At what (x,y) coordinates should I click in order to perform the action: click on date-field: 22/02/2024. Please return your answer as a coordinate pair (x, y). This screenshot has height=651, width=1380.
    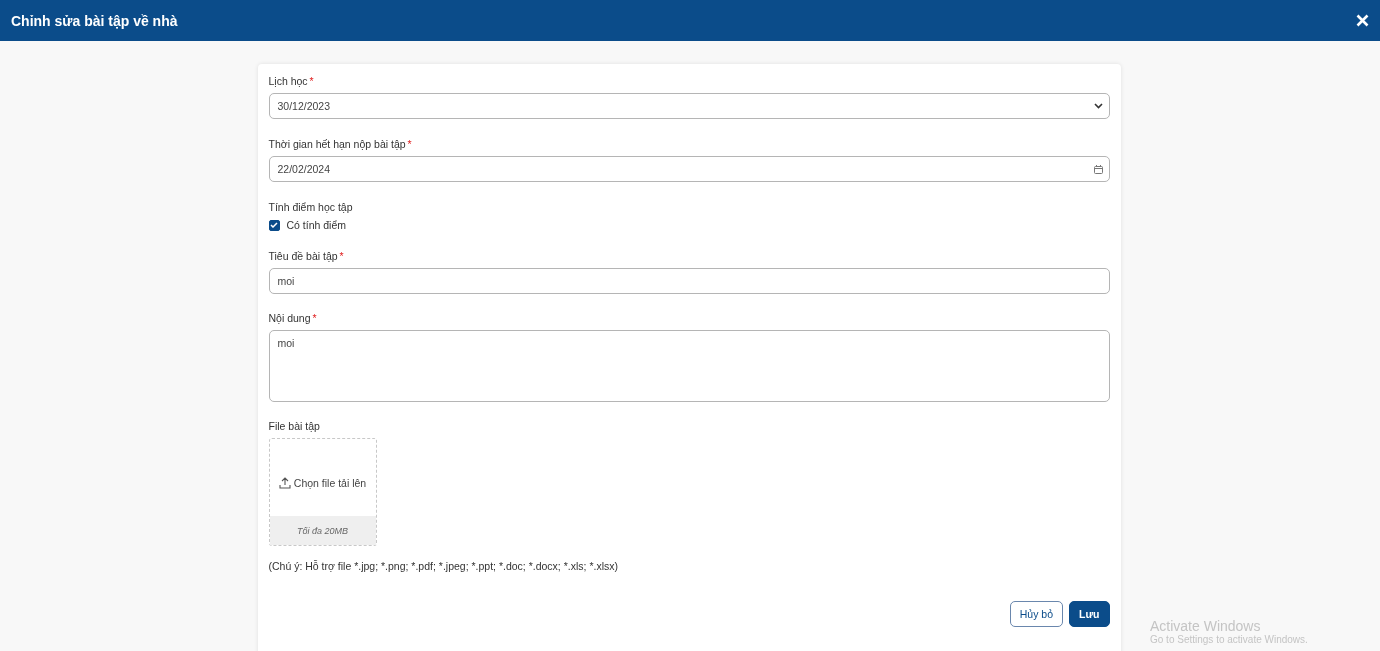
    Looking at the image, I should click on (689, 169).